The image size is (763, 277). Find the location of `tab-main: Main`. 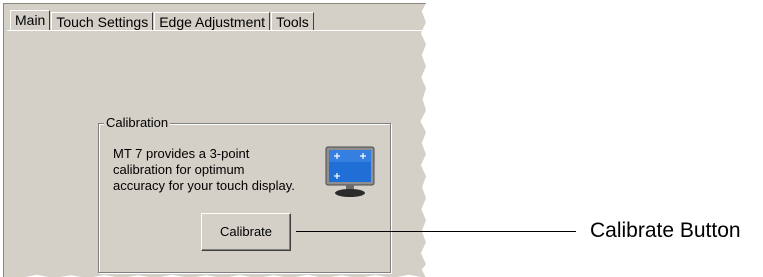

tab-main: Main is located at coordinates (30, 20).